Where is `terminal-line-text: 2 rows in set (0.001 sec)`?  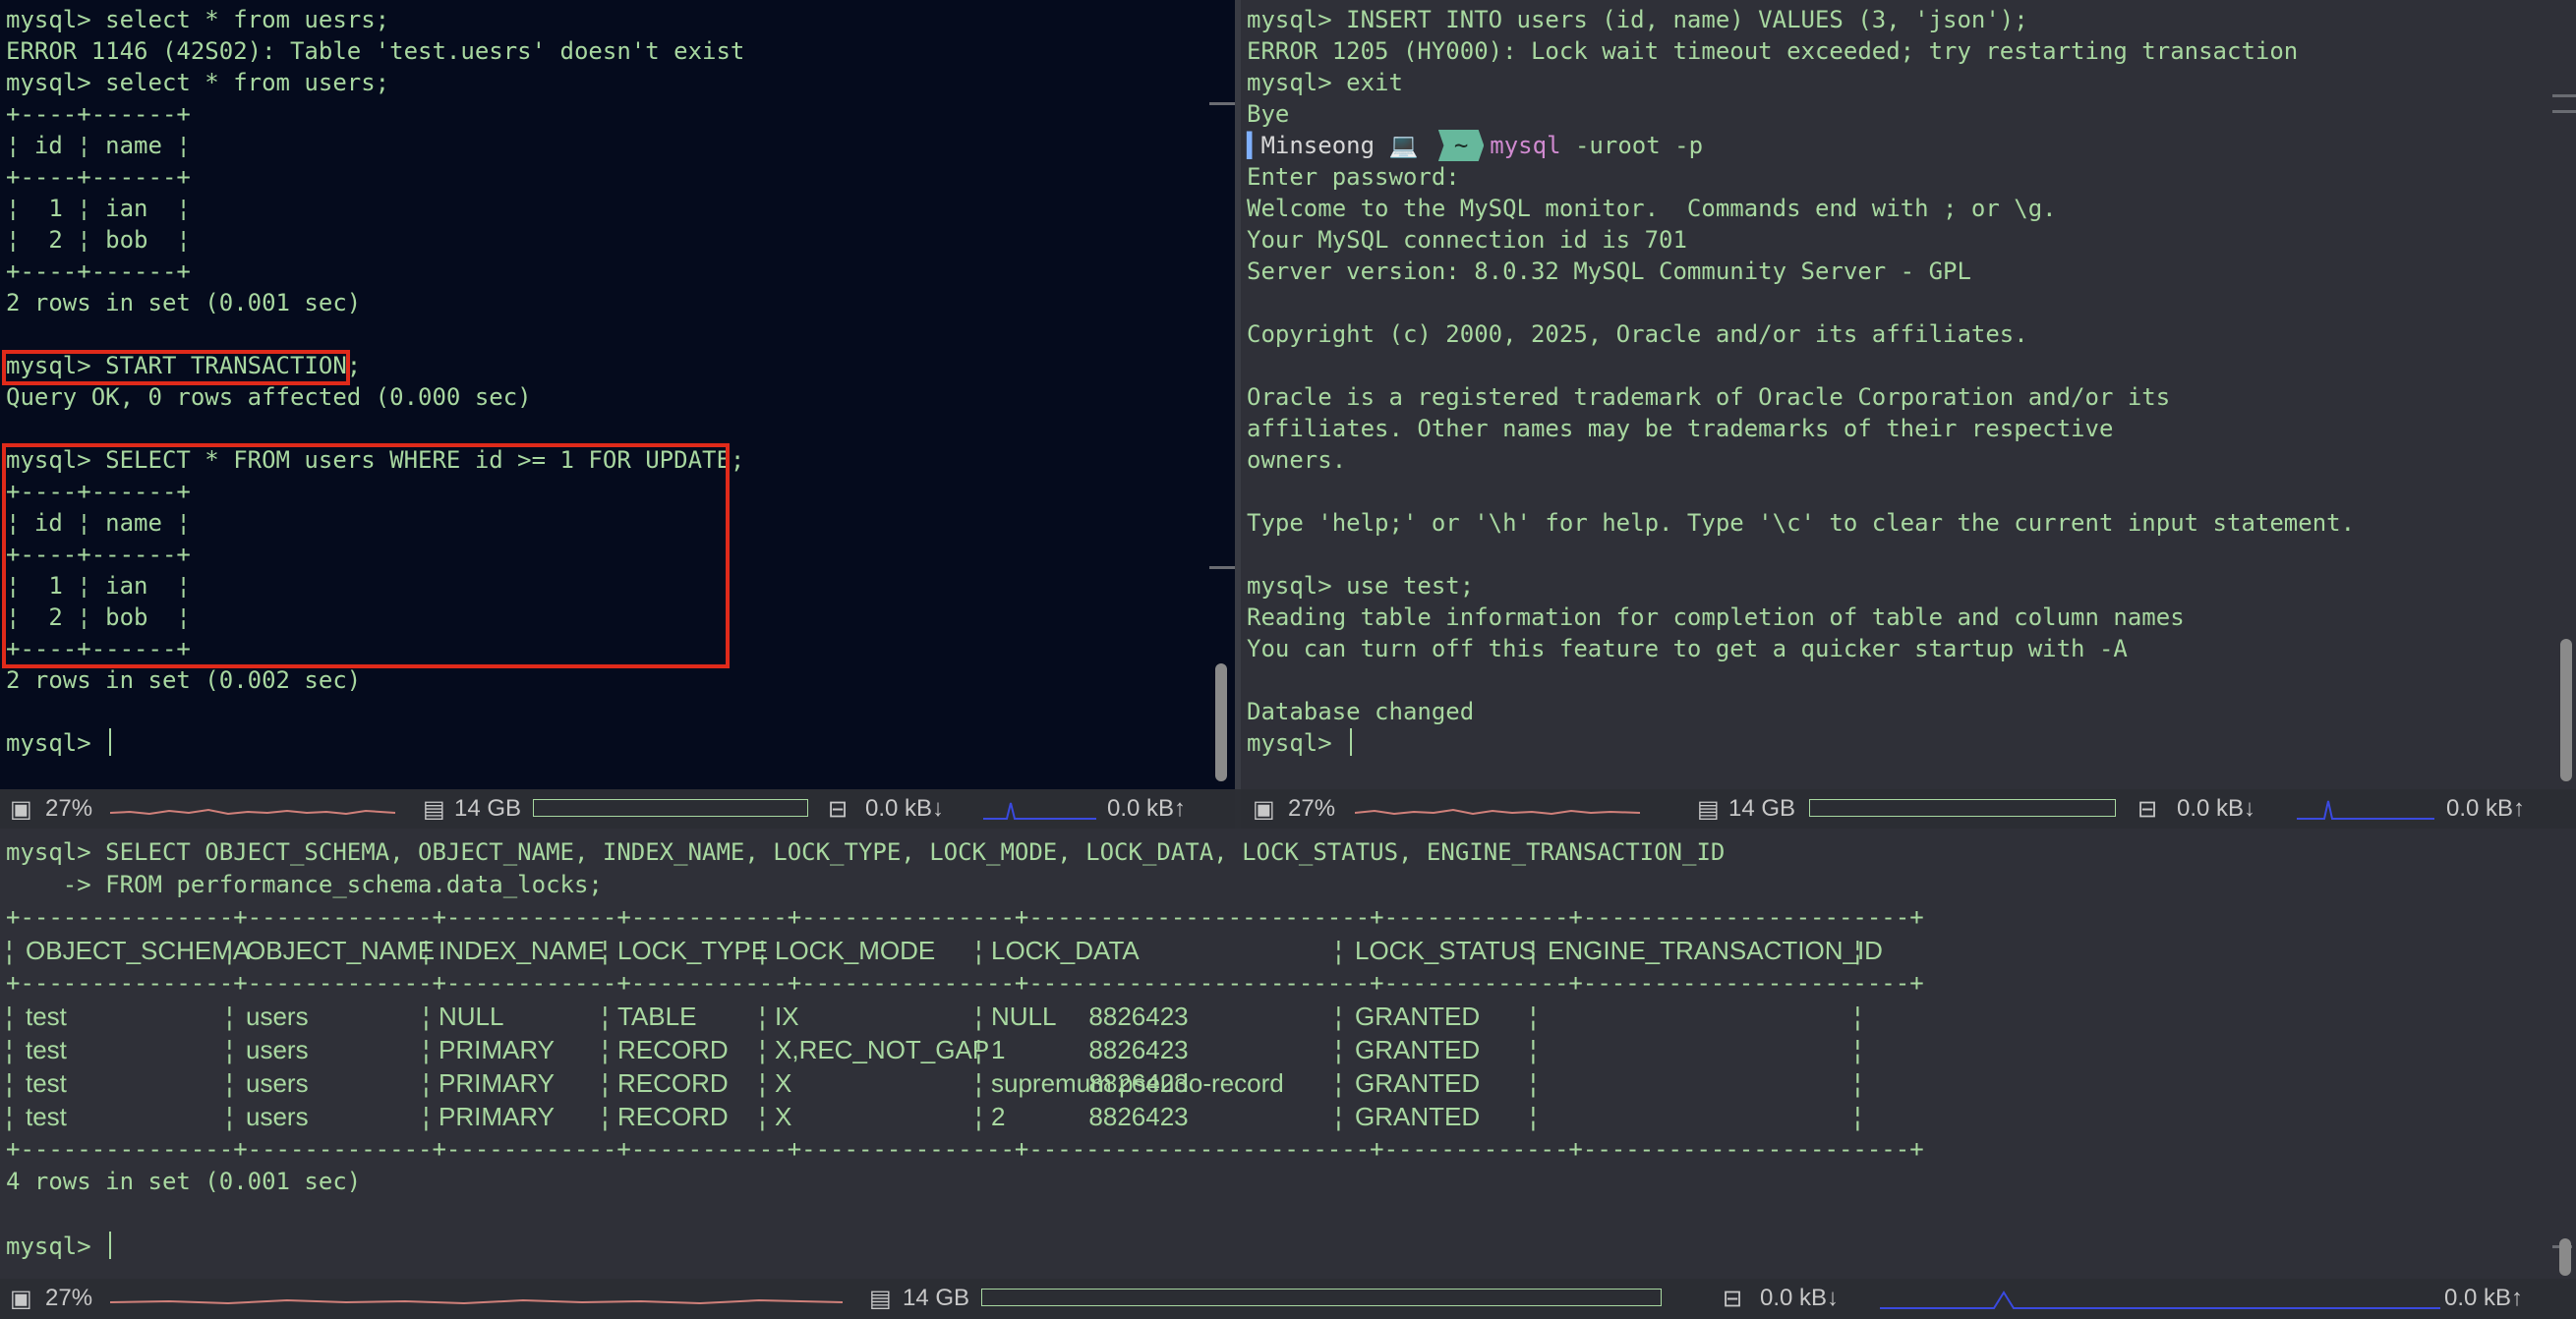 terminal-line-text: 2 rows in set (0.001 sec) is located at coordinates (184, 302).